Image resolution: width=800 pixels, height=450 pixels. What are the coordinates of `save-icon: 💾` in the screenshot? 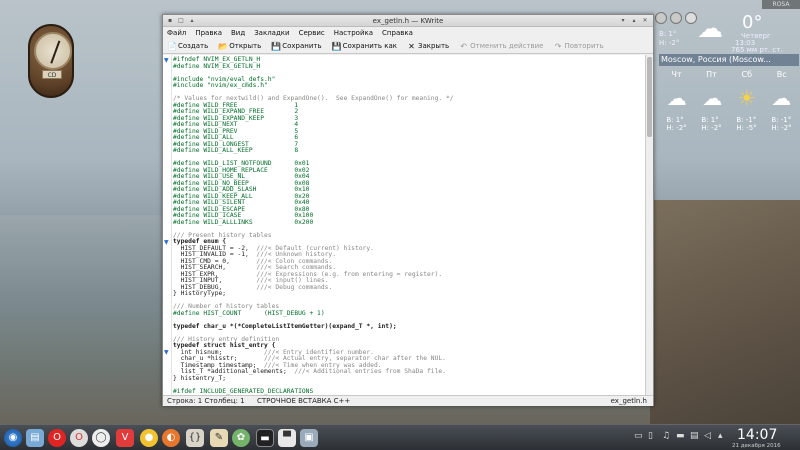 It's located at (276, 46).